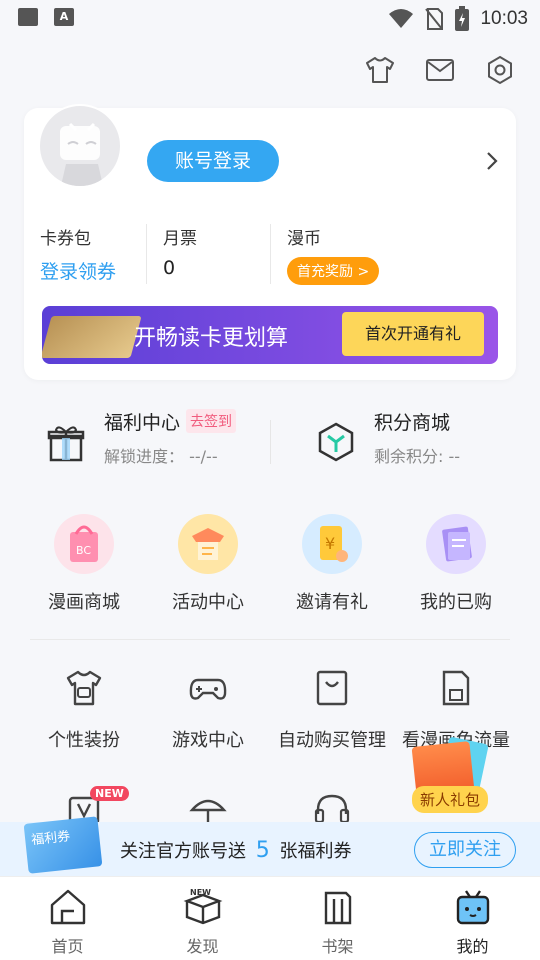 Image resolution: width=540 pixels, height=960 pixels. I want to click on grid-item-invite: ¥ 邀请有礼, so click(332, 564).